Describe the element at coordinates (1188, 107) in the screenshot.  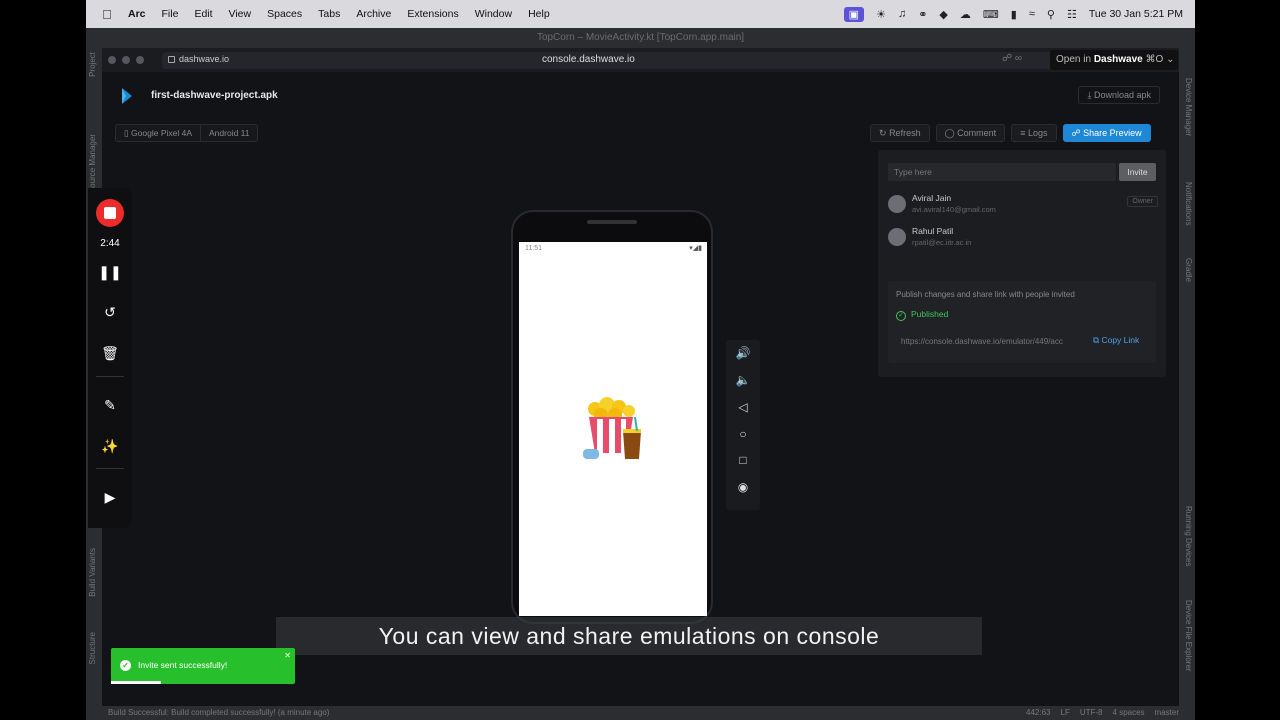
I see `tool-device-manager: Device Manager` at that location.